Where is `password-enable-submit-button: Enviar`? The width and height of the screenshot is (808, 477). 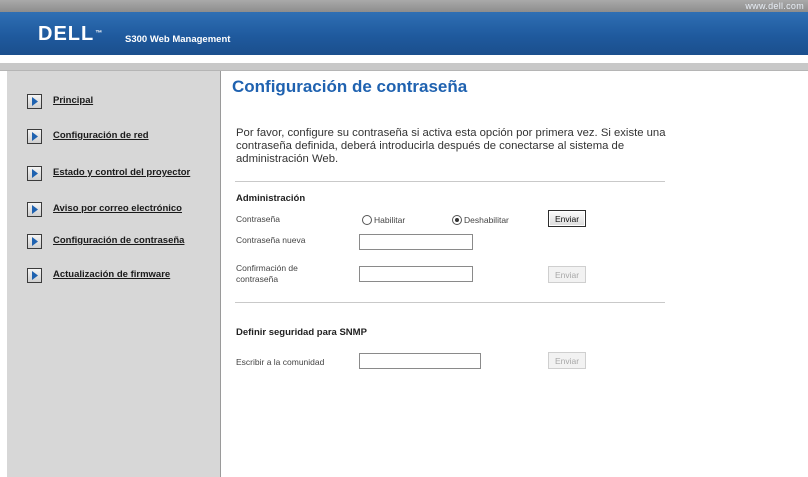 password-enable-submit-button: Enviar is located at coordinates (567, 218).